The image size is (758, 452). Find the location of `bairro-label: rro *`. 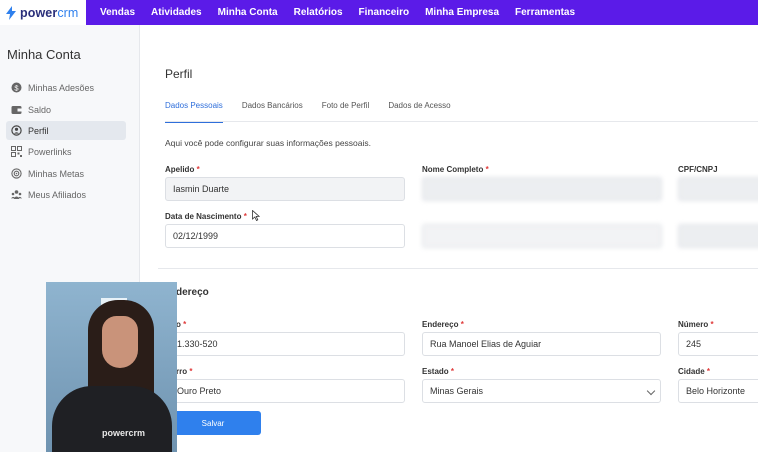

bairro-label: rro * is located at coordinates (184, 371).